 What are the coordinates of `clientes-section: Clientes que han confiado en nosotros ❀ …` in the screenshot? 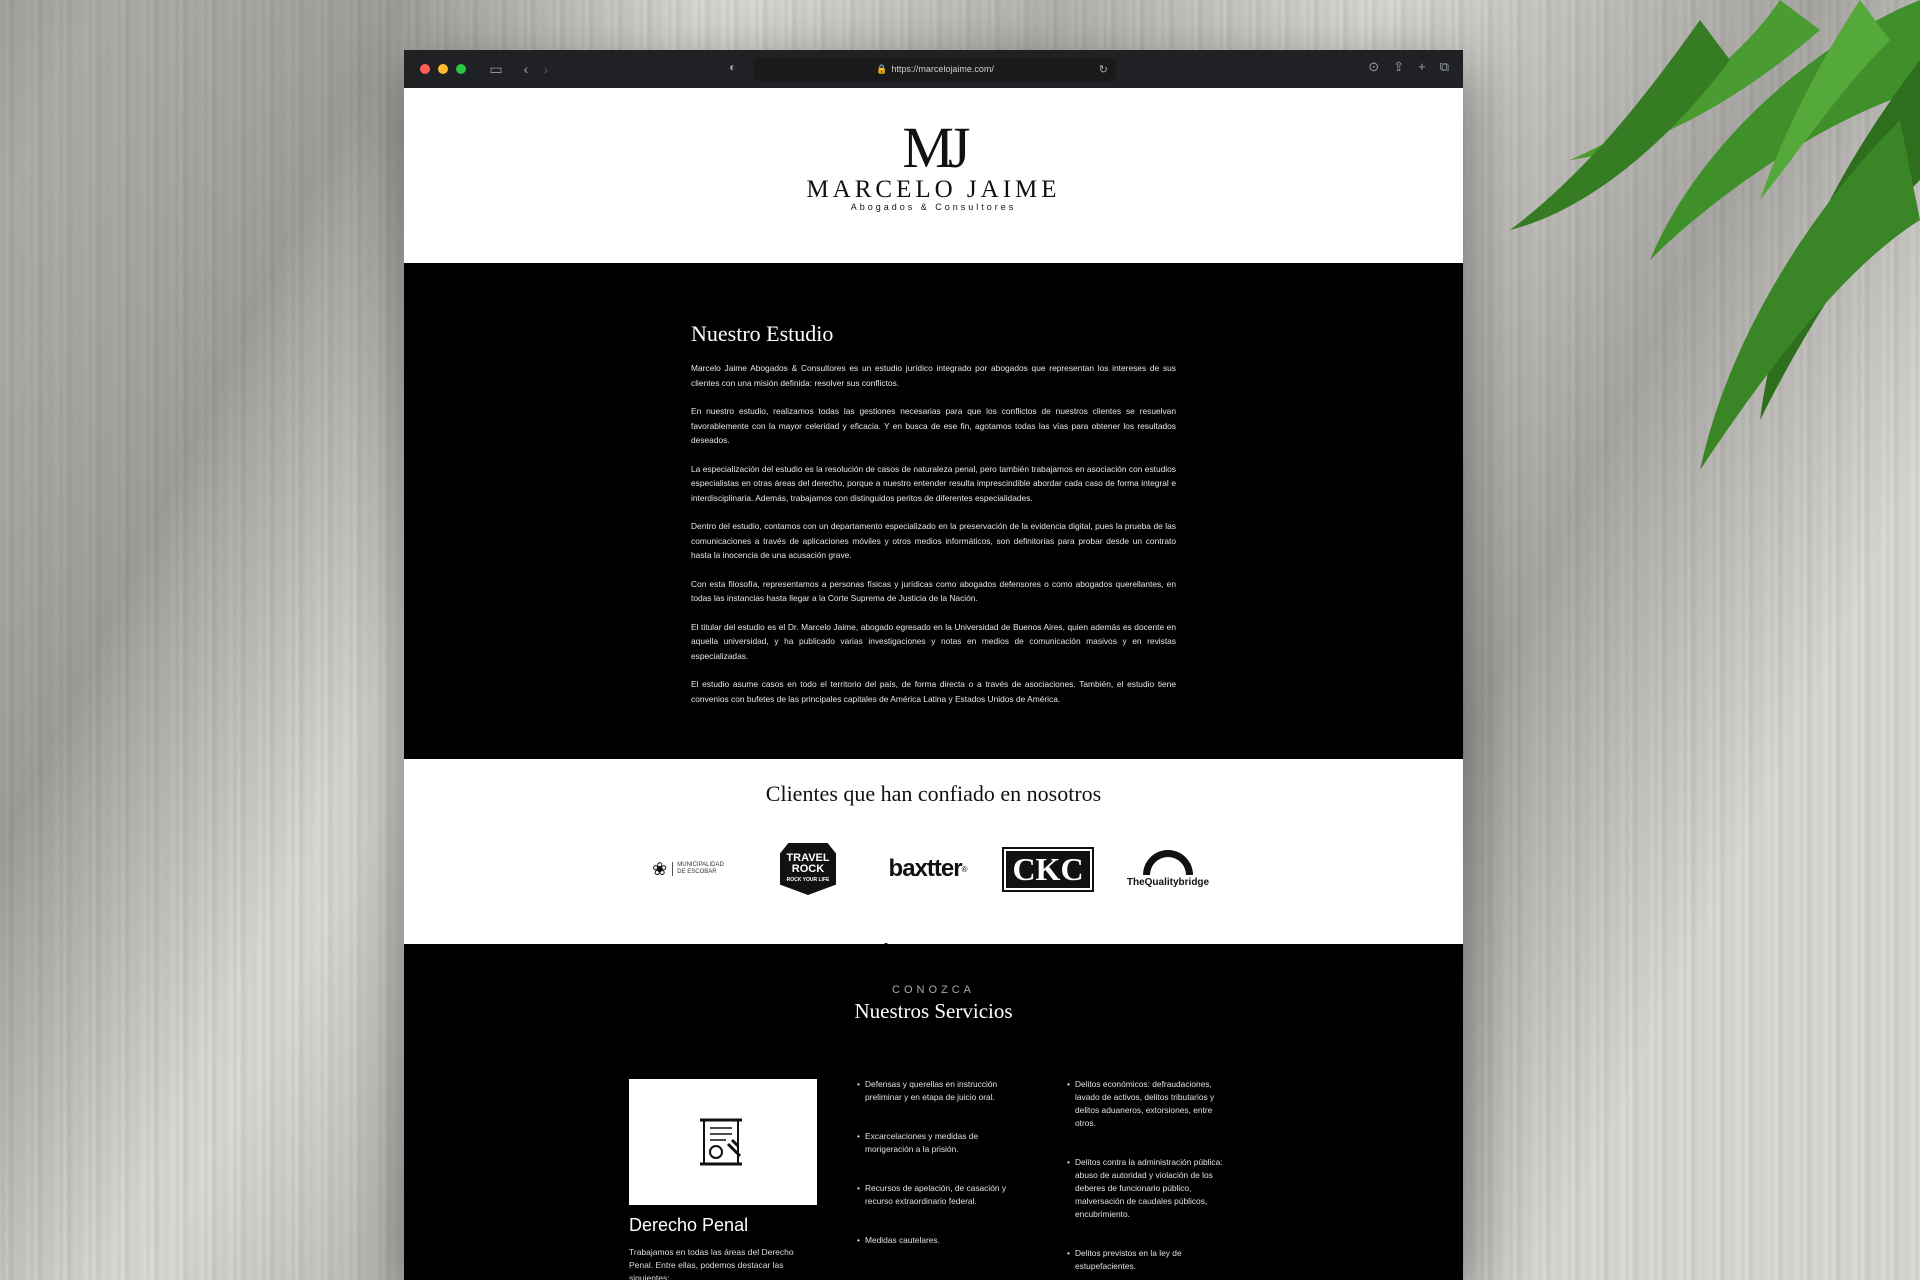 It's located at (933, 853).